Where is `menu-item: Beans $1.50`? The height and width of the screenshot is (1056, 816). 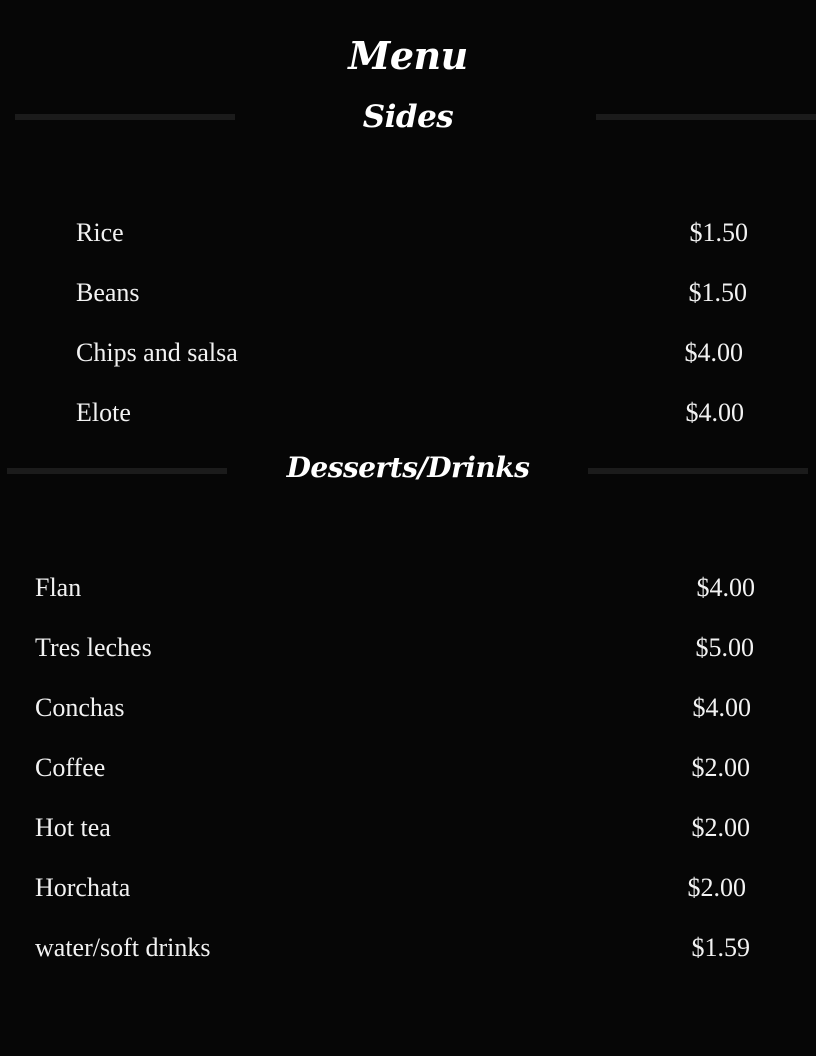 menu-item: Beans $1.50 is located at coordinates (408, 293).